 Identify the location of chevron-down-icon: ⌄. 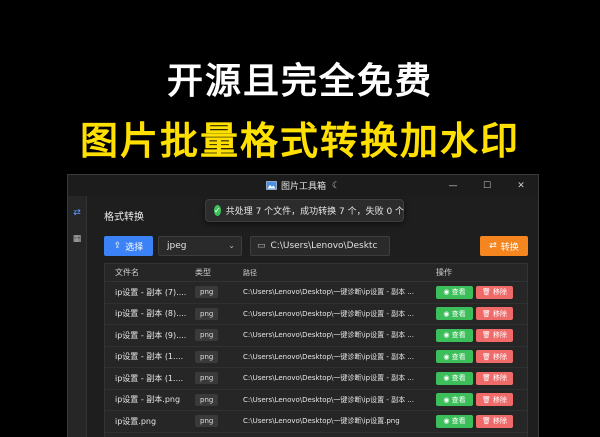
(231, 245).